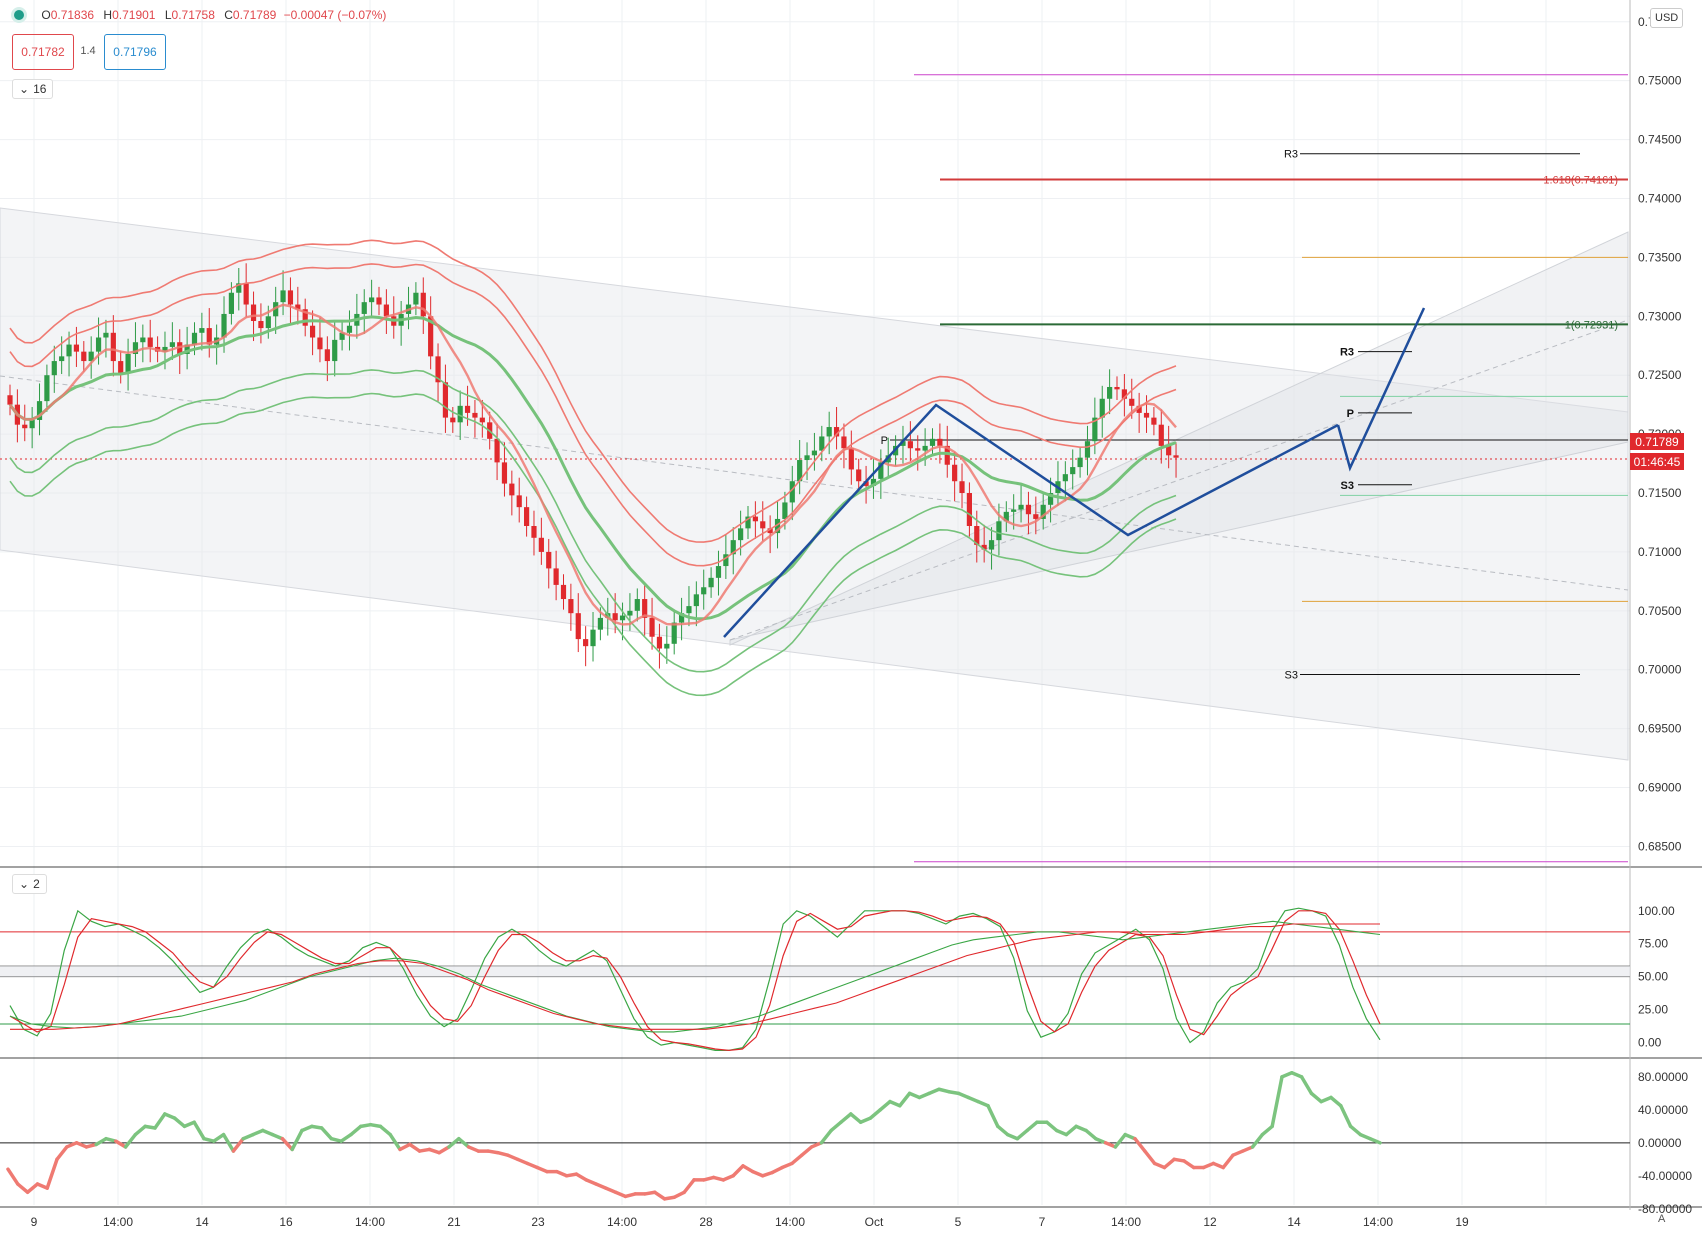 Image resolution: width=1702 pixels, height=1235 pixels. What do you see at coordinates (88, 51) in the screenshot?
I see `spread-value: 1.4` at bounding box center [88, 51].